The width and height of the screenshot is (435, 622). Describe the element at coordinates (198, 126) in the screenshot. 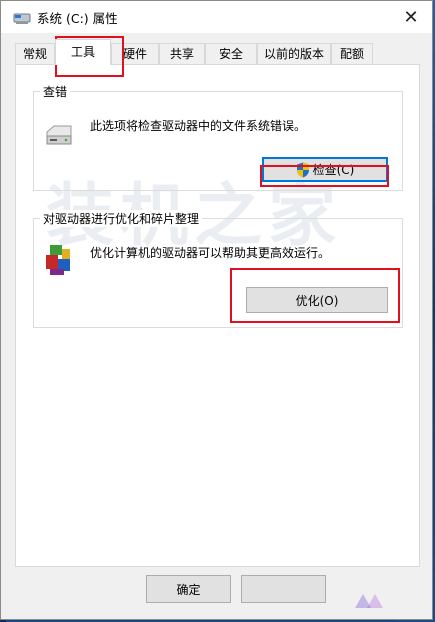

I see `error-check-description: 此选项将检查驱动器中的文件系统错误。` at that location.